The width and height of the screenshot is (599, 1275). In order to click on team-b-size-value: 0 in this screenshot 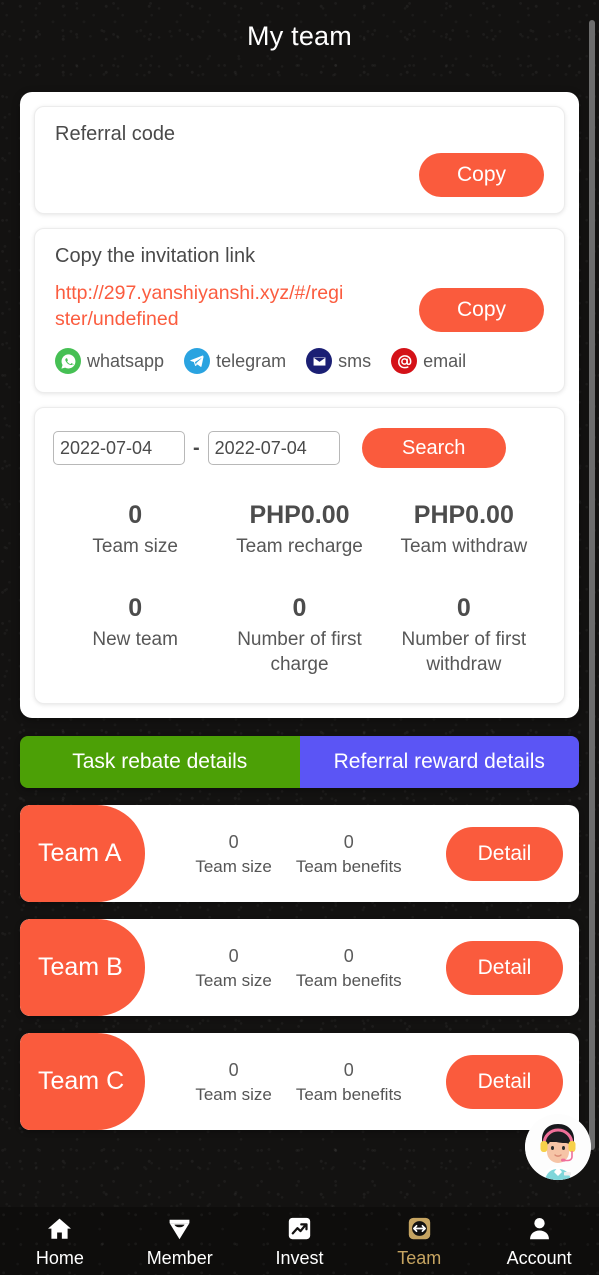, I will do `click(233, 955)`.